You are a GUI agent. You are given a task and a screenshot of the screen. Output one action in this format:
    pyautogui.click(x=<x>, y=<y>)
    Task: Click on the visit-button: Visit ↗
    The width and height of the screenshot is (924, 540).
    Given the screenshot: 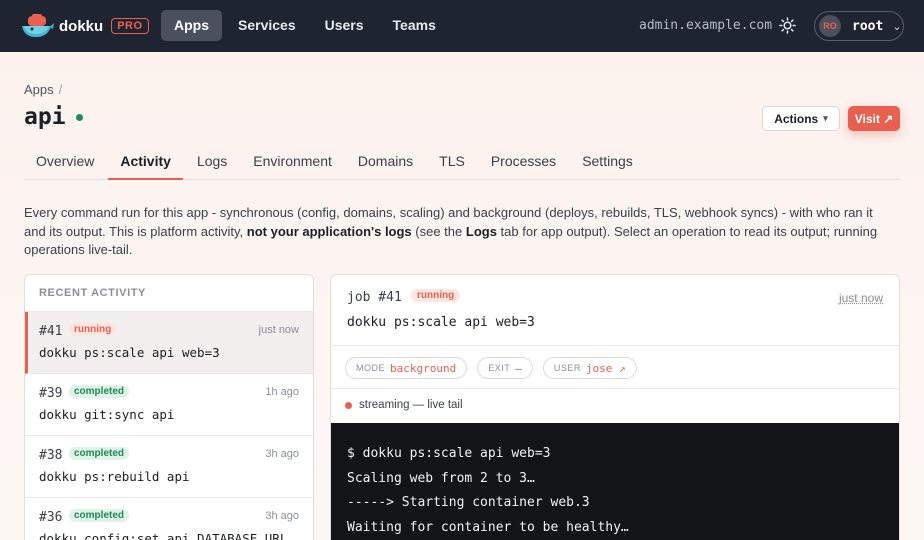 What is the action you would take?
    pyautogui.click(x=874, y=118)
    